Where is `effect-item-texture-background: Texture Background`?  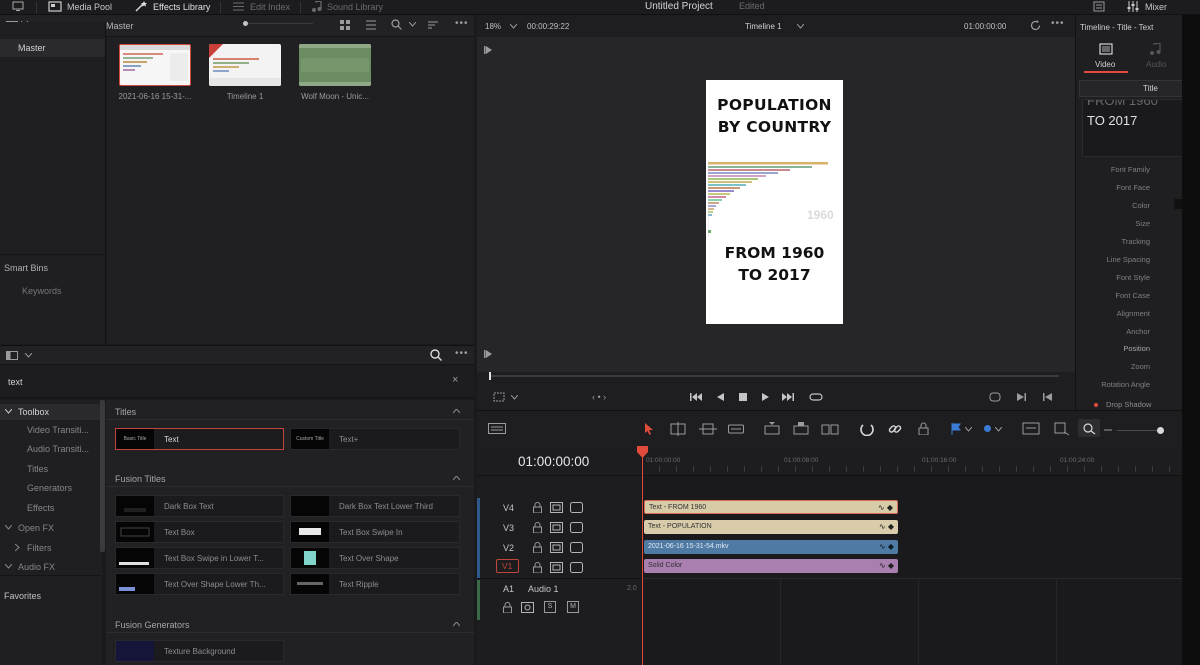
effect-item-texture-background: Texture Background is located at coordinates (199, 651).